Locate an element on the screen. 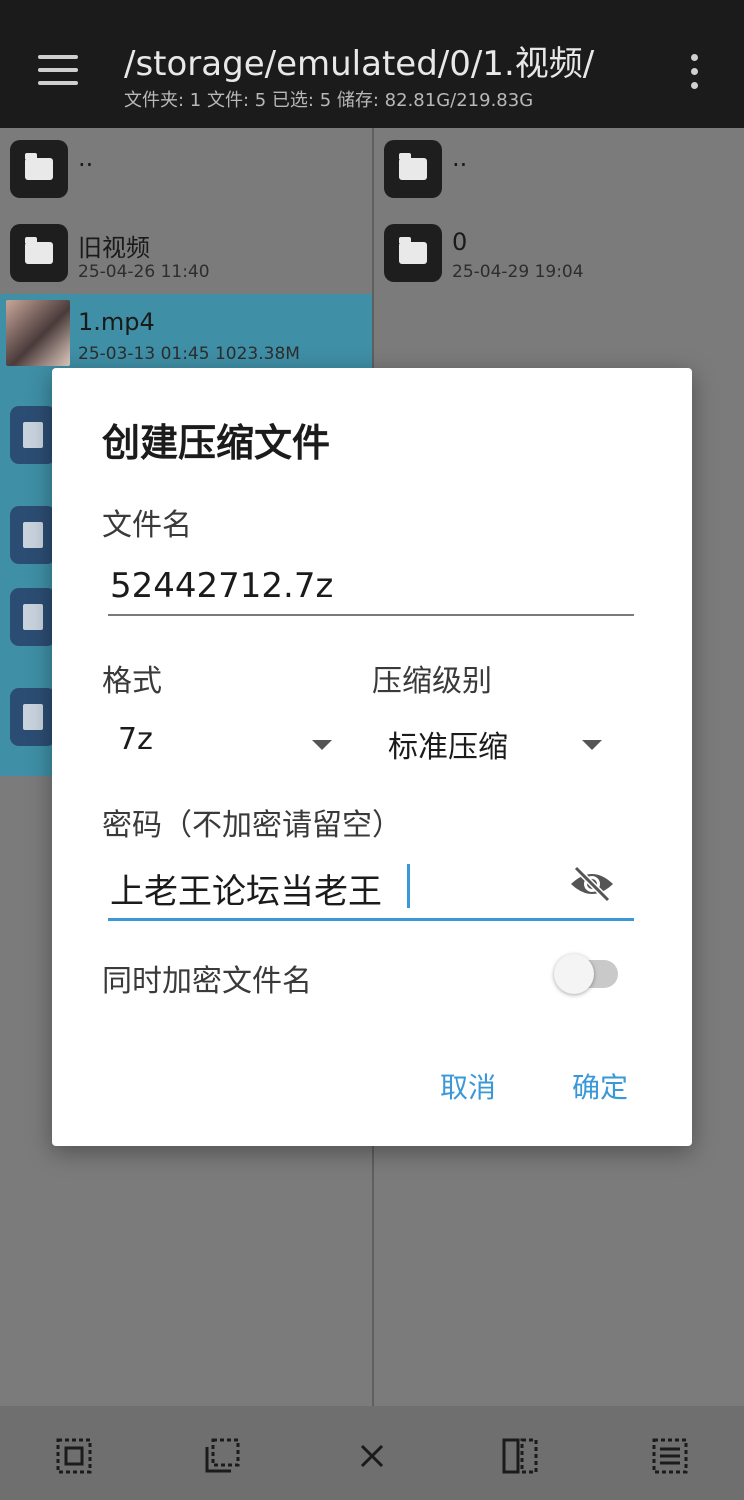 The height and width of the screenshot is (1500, 744). toggle-knob is located at coordinates (574, 974).